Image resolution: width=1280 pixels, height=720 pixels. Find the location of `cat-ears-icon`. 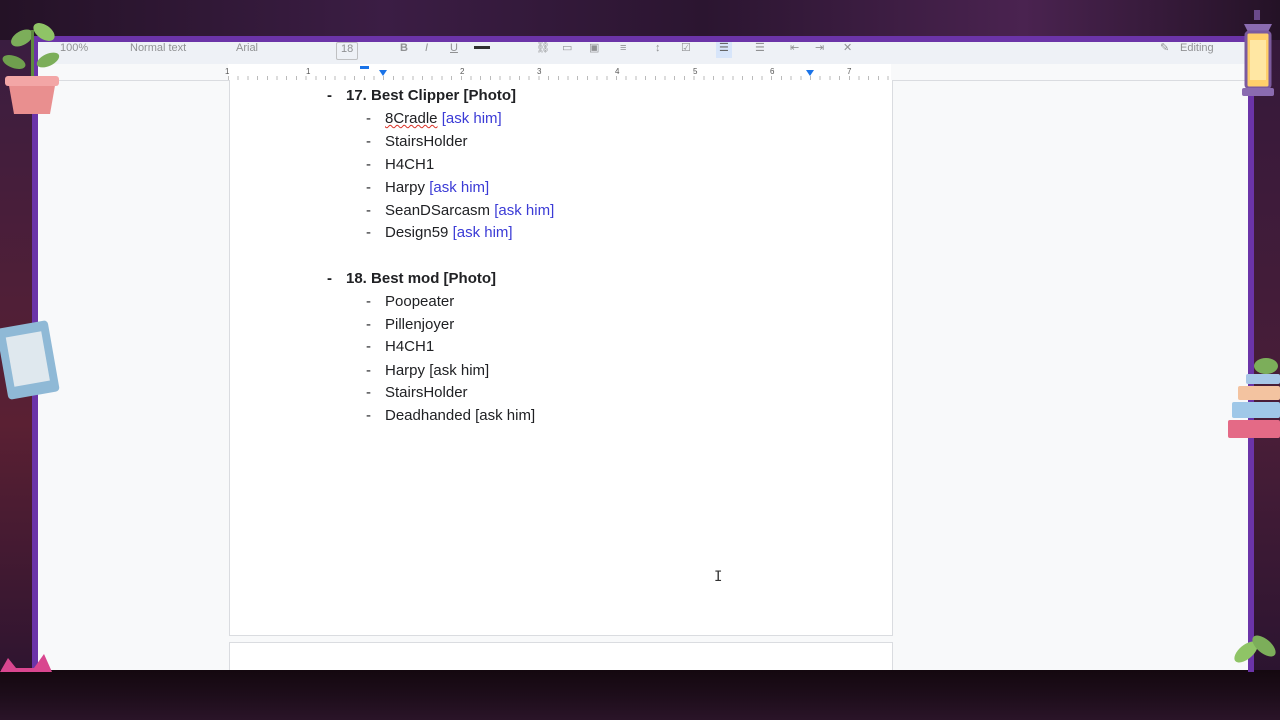

cat-ears-icon is located at coordinates (26, 663).